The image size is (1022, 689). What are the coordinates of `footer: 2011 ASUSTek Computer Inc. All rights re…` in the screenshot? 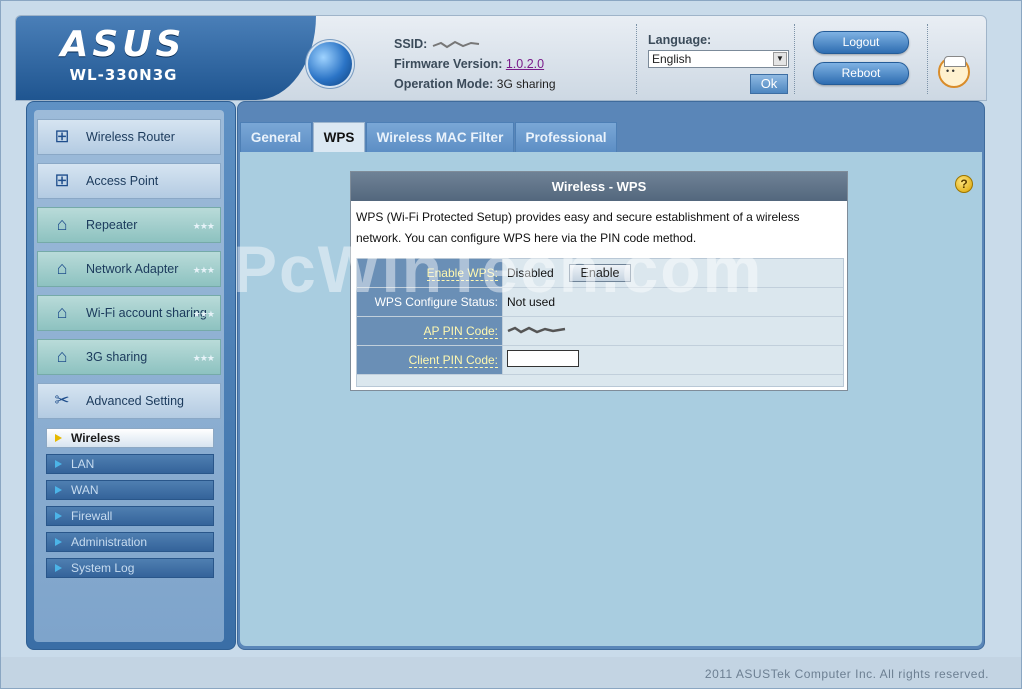 It's located at (511, 672).